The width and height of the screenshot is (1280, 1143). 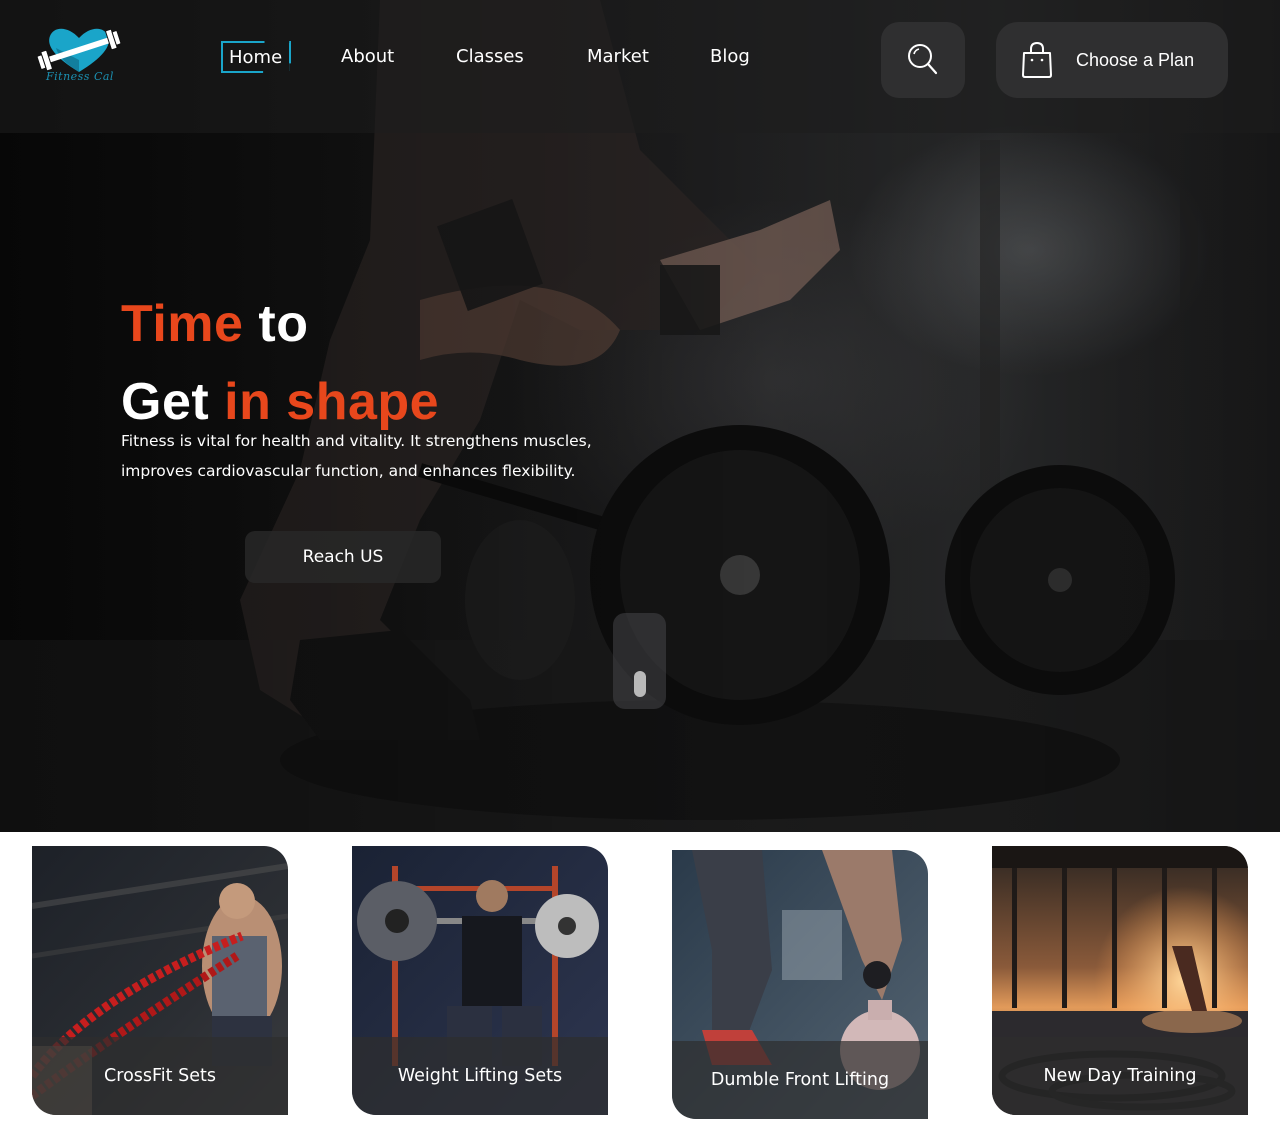 I want to click on hero-title-line1: Time to, so click(x=215, y=324).